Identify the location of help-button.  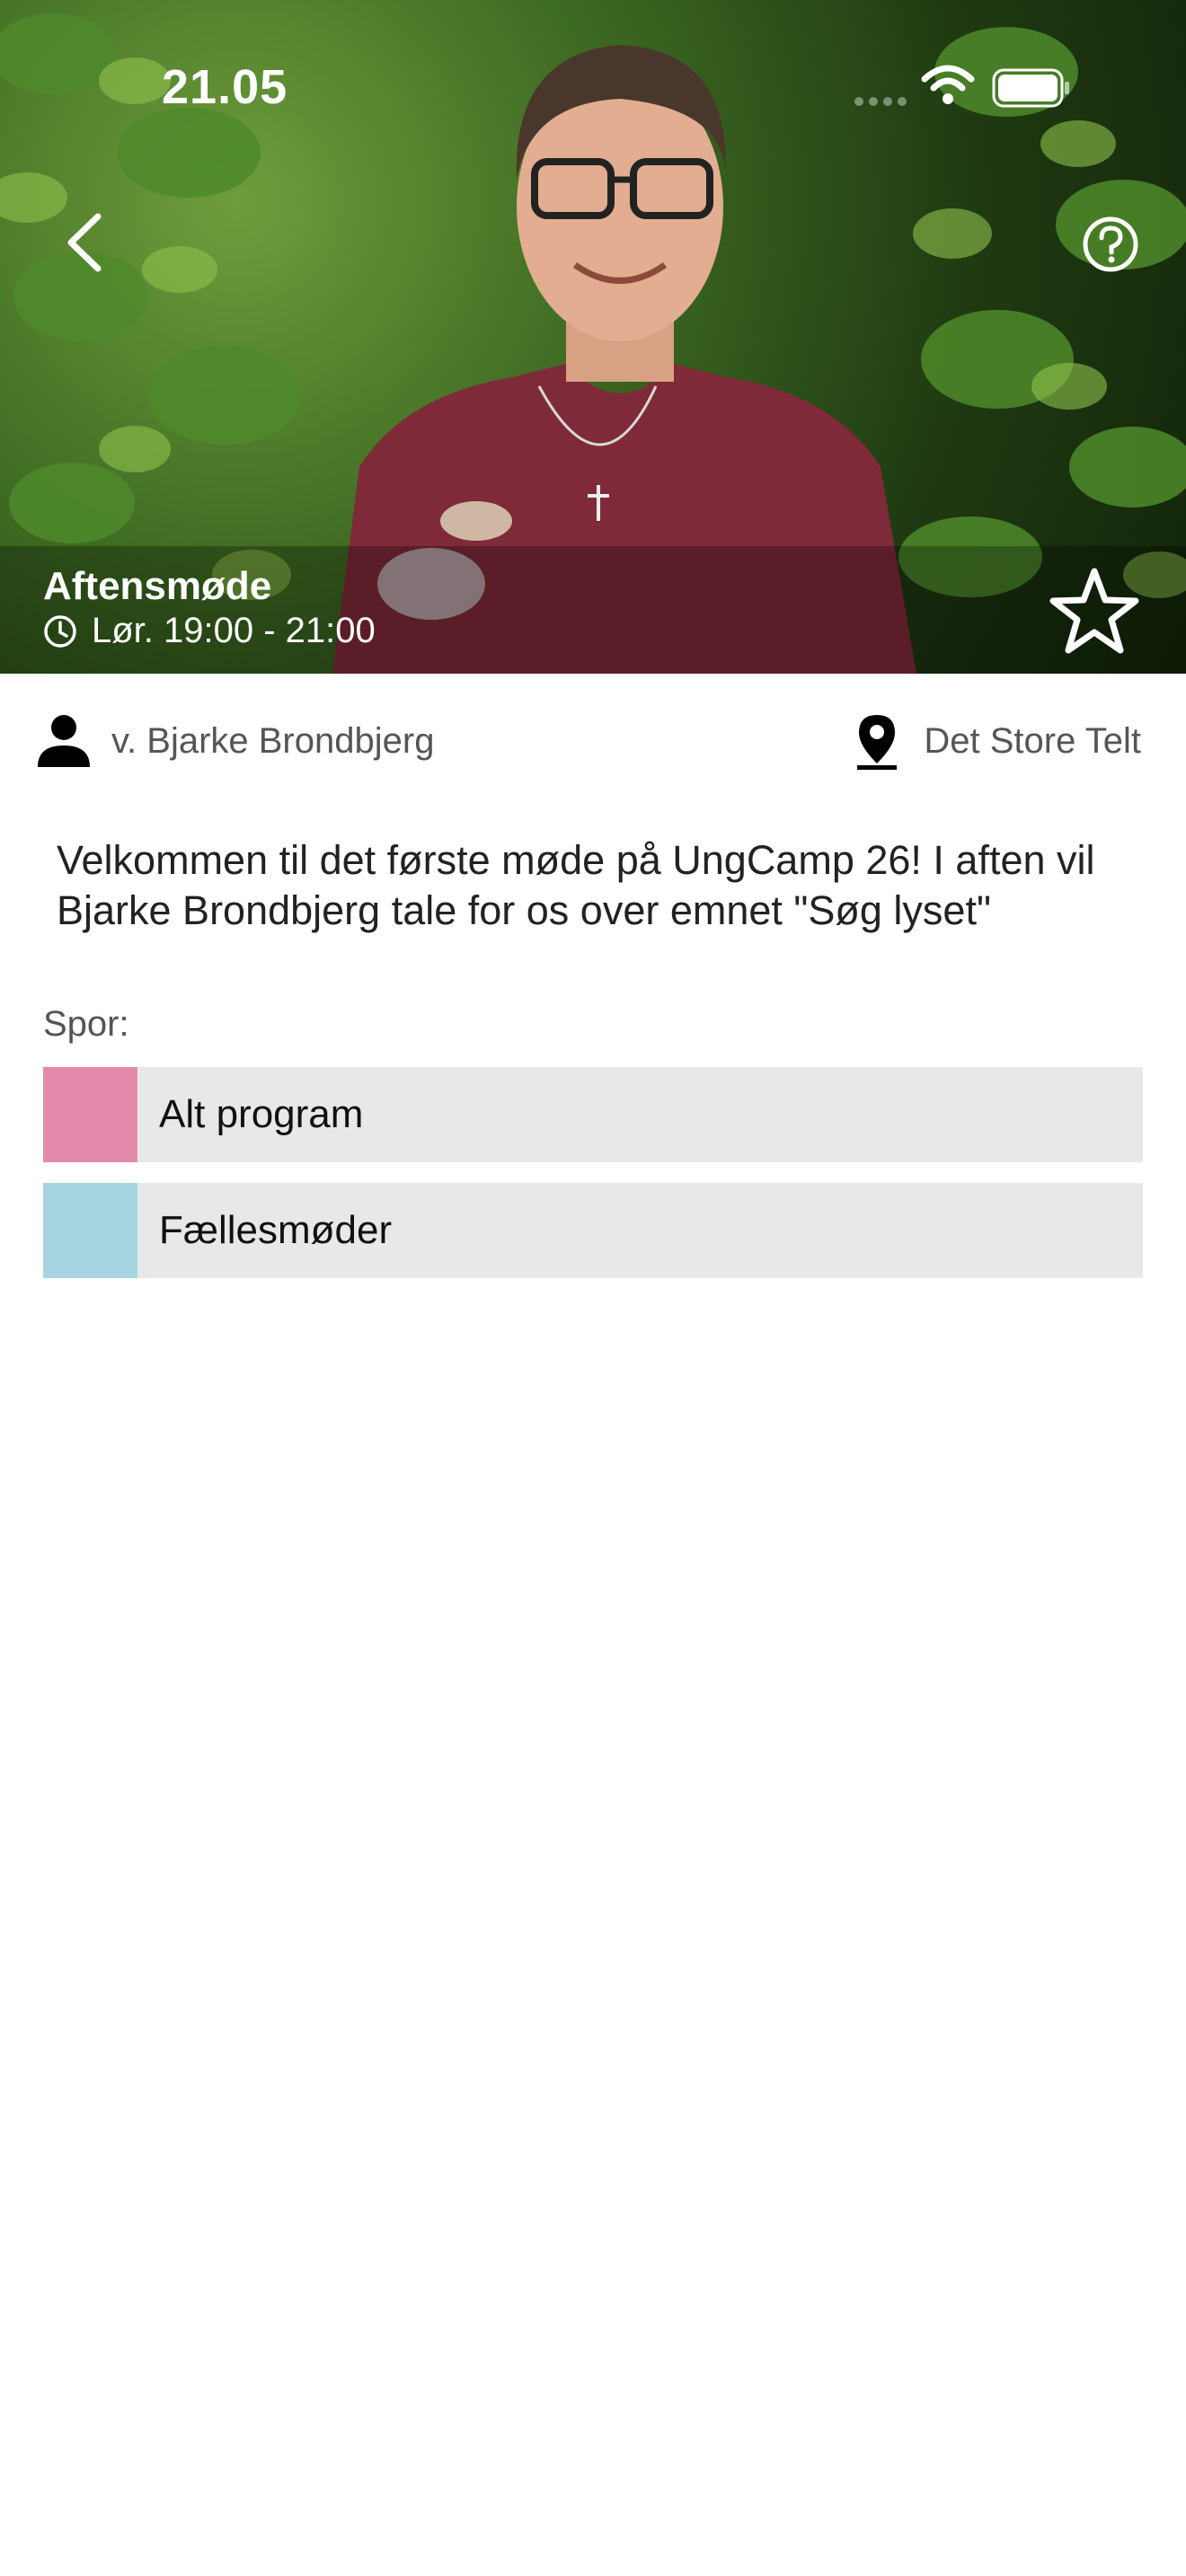
(1110, 244).